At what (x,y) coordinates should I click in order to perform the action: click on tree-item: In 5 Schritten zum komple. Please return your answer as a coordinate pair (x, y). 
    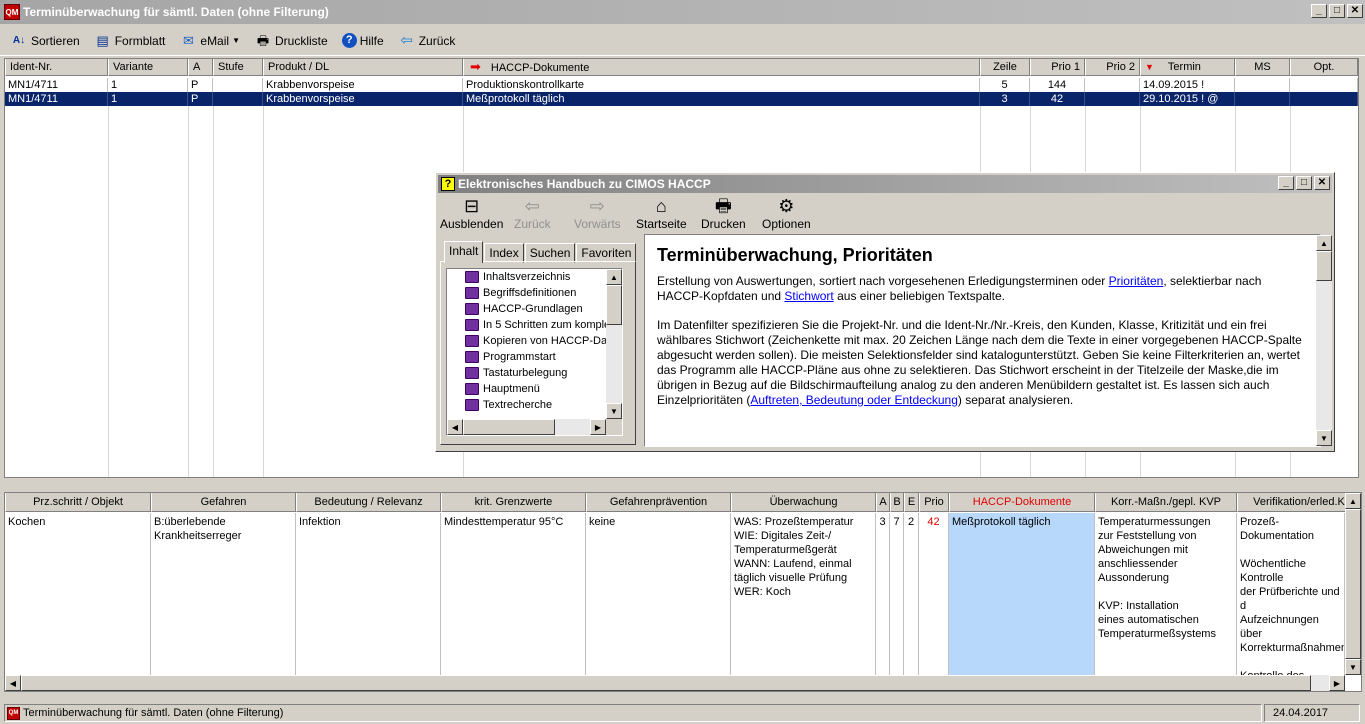
    Looking at the image, I should click on (534, 325).